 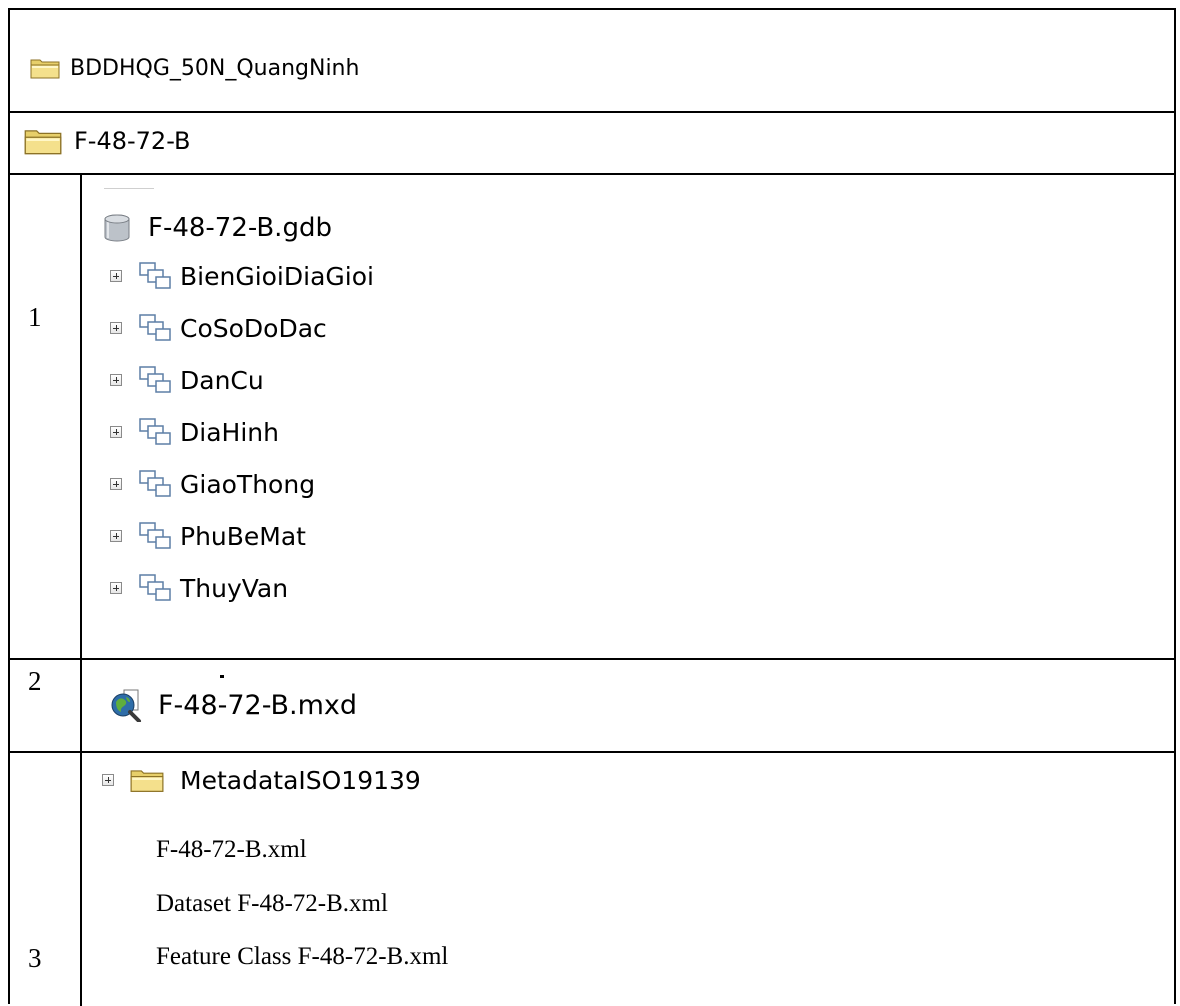 What do you see at coordinates (35, 681) in the screenshot?
I see `row-number: 2` at bounding box center [35, 681].